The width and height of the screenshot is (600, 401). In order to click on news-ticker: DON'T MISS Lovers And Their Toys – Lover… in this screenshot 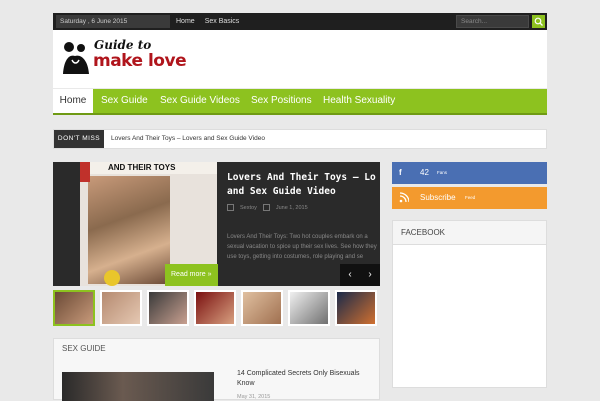, I will do `click(300, 139)`.